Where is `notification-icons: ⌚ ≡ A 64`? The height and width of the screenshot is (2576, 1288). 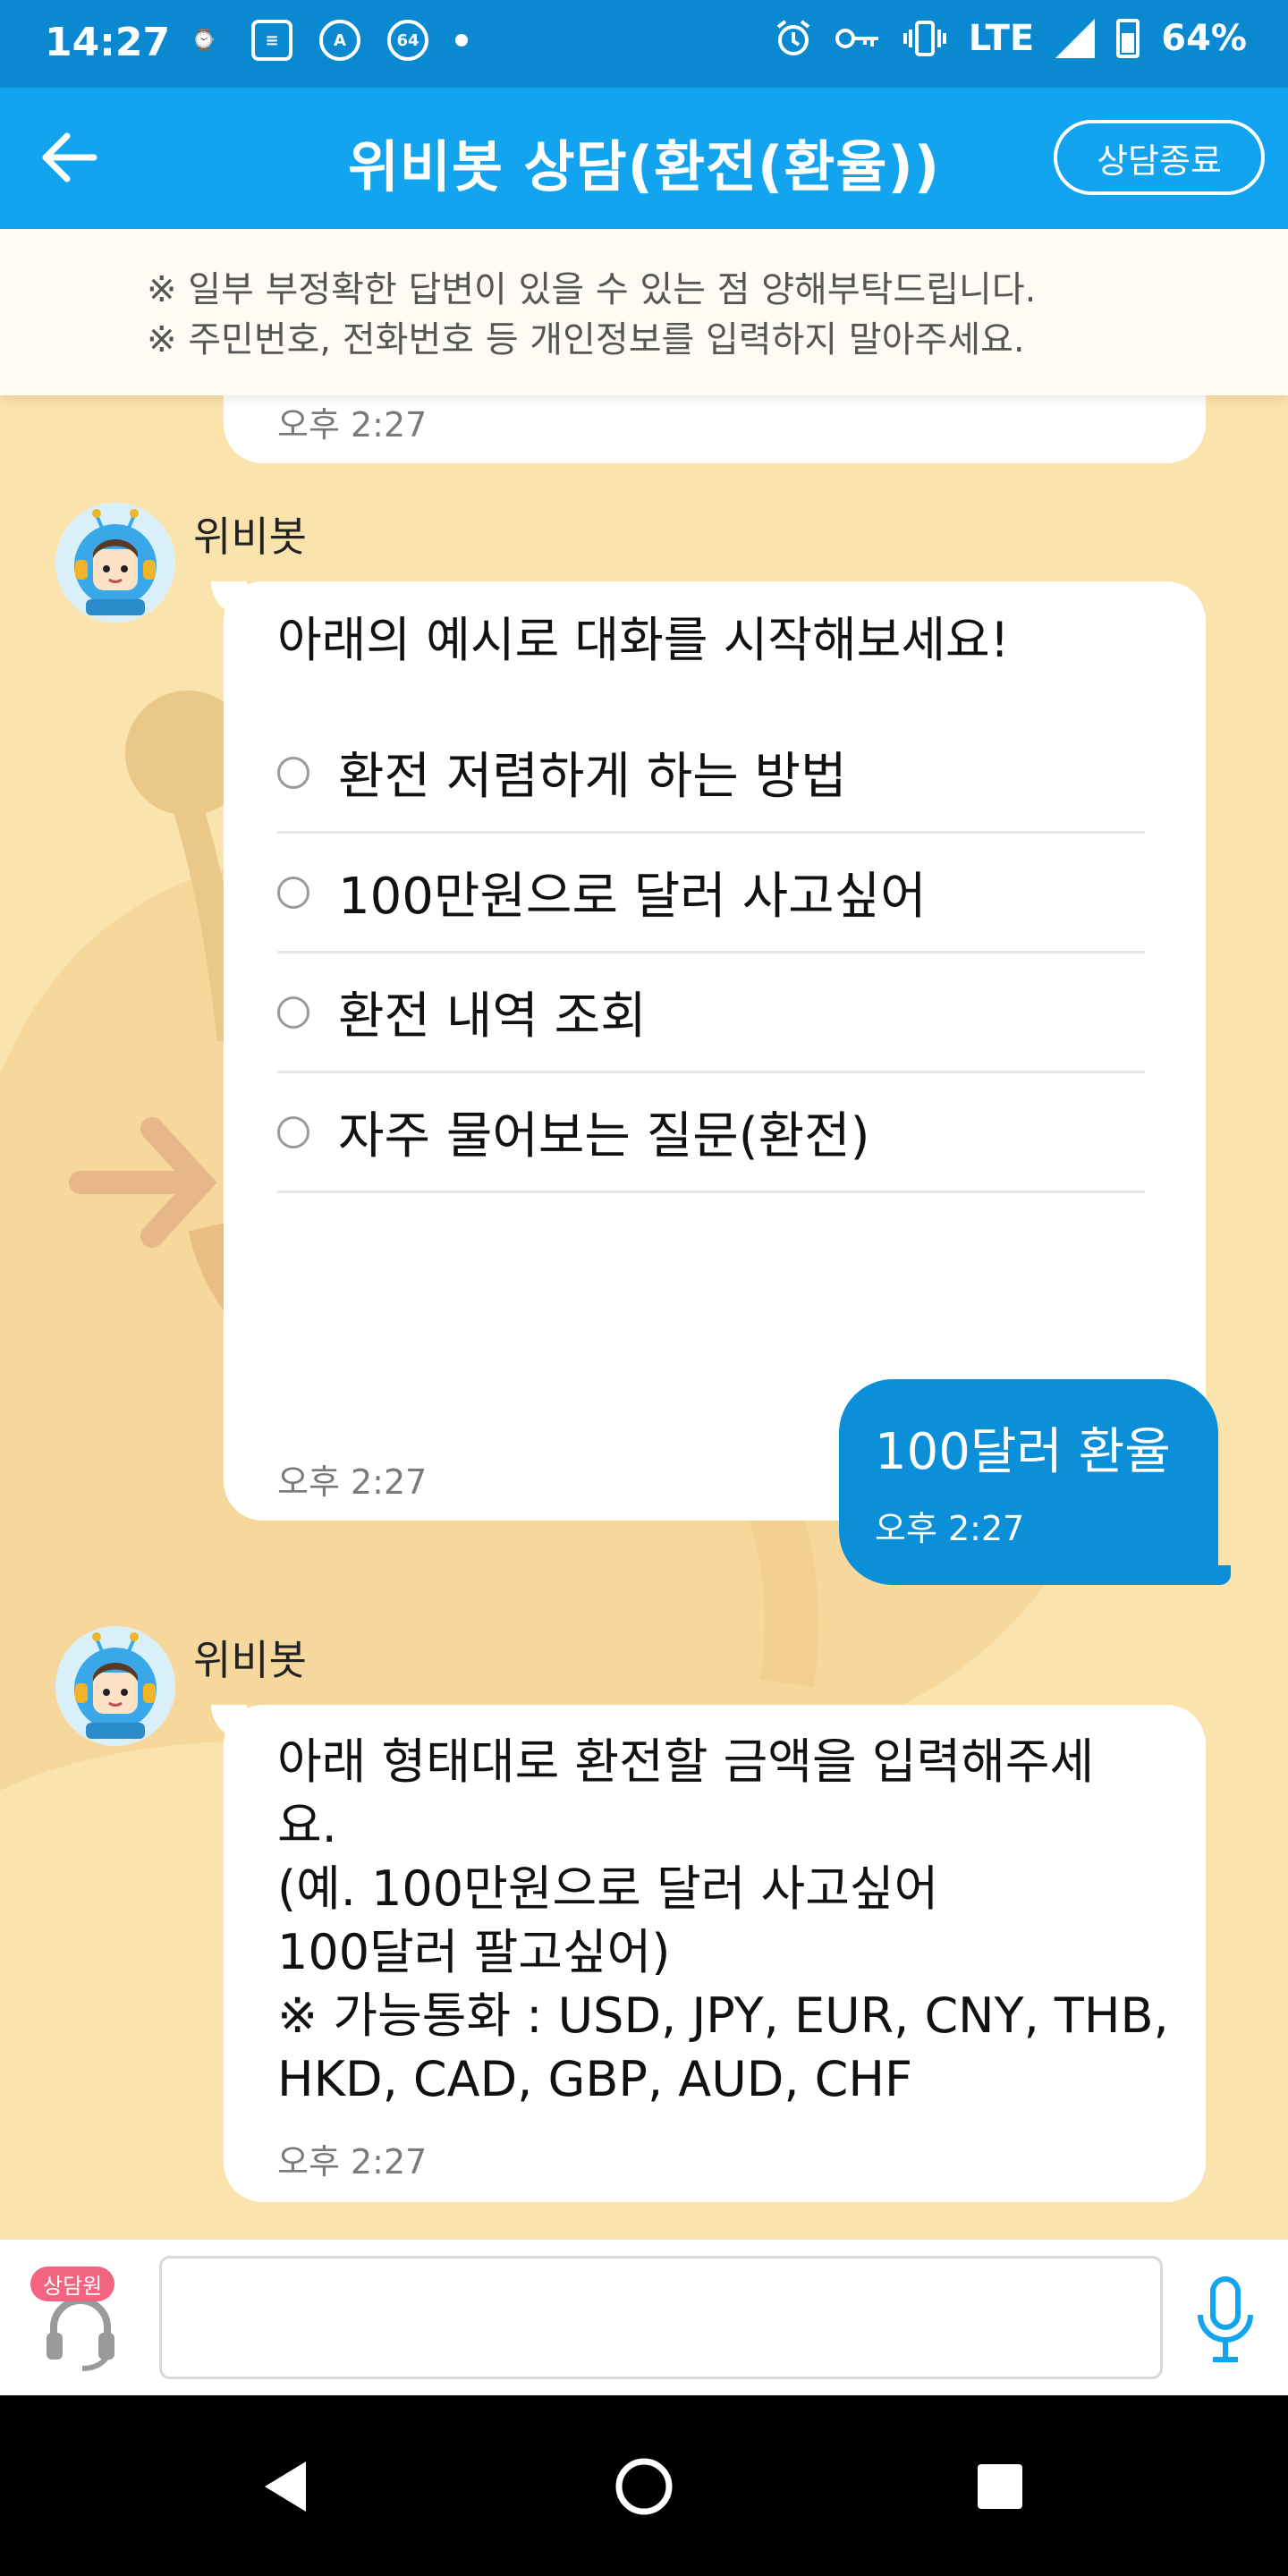
notification-icons: ⌚ ≡ A 64 is located at coordinates (325, 40).